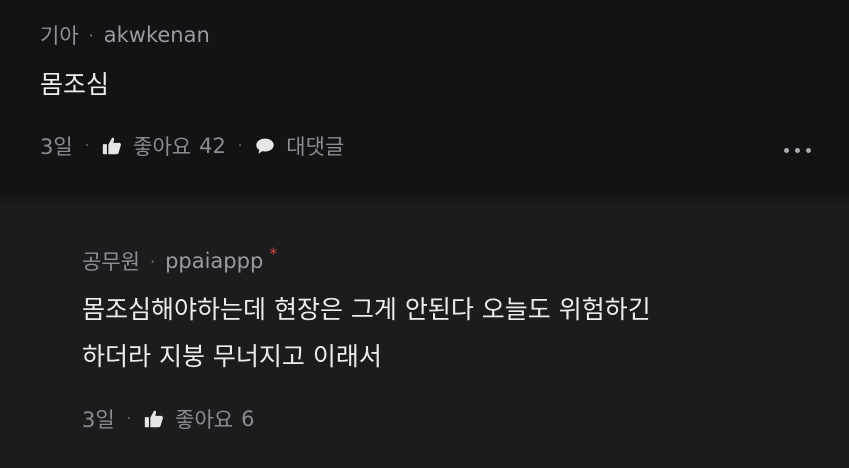 The image size is (849, 468). I want to click on more-options-icon, so click(797, 150).